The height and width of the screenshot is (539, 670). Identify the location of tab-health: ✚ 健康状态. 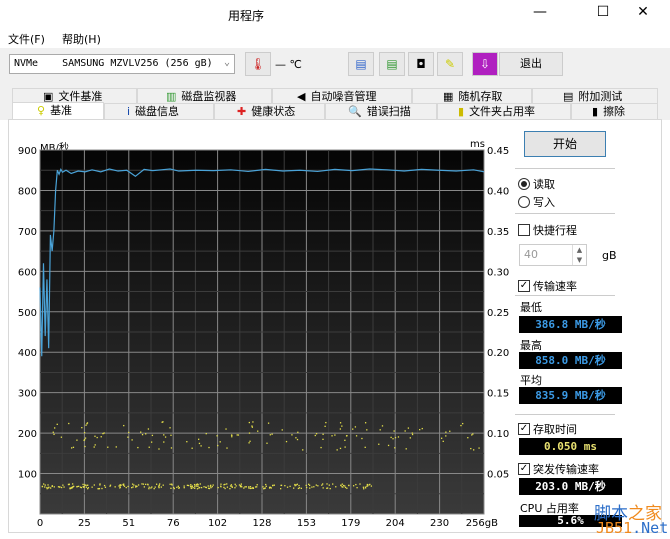
(269, 111).